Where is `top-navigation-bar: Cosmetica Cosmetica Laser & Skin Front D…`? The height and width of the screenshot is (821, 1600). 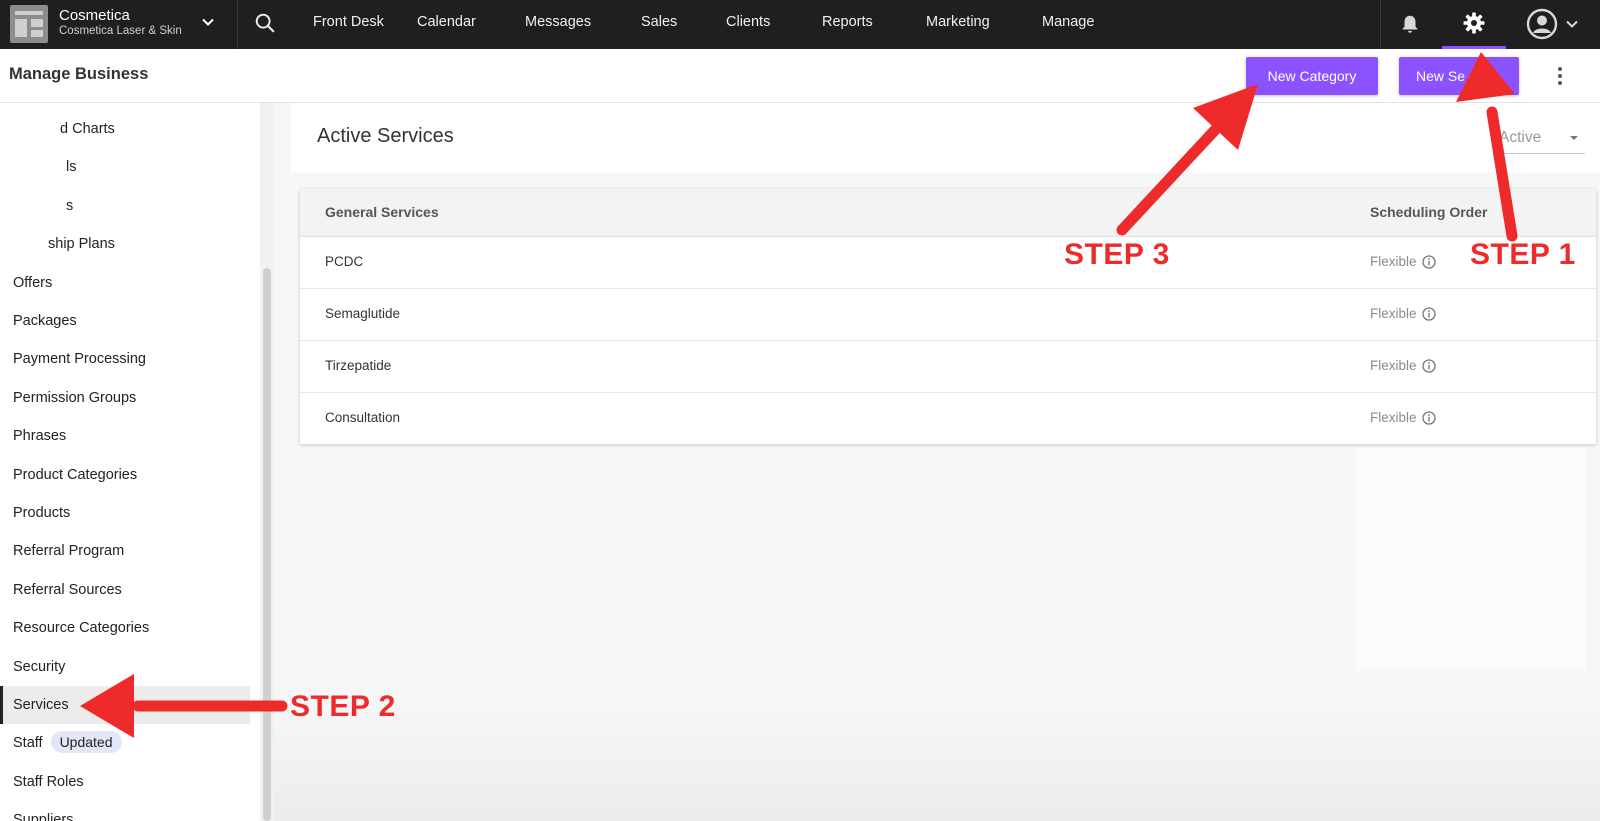
top-navigation-bar: Cosmetica Cosmetica Laser & Skin Front D… is located at coordinates (800, 24).